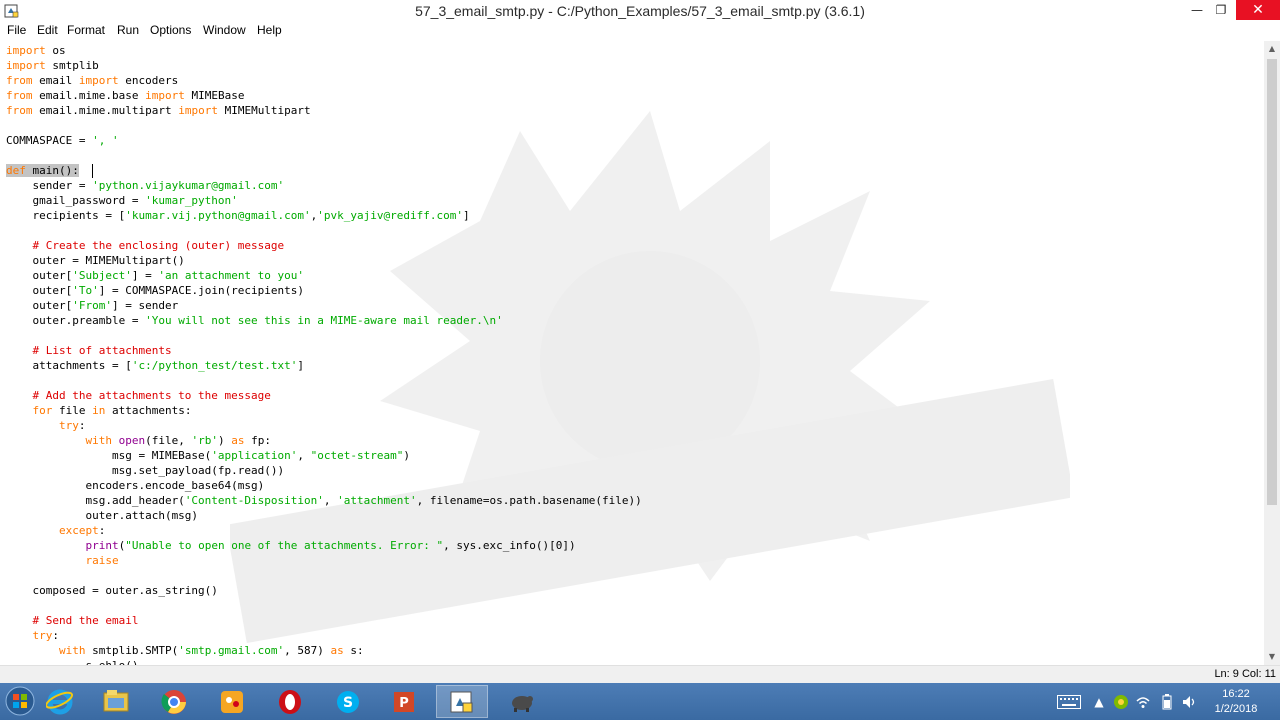  What do you see at coordinates (1069, 702) in the screenshot?
I see `keyboard-icon` at bounding box center [1069, 702].